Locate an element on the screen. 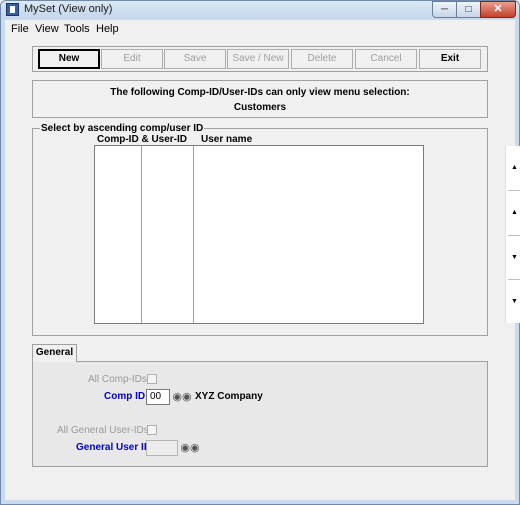 This screenshot has width=520, height=505. list-group-title: Select by ascending comp/user ID is located at coordinates (122, 128).